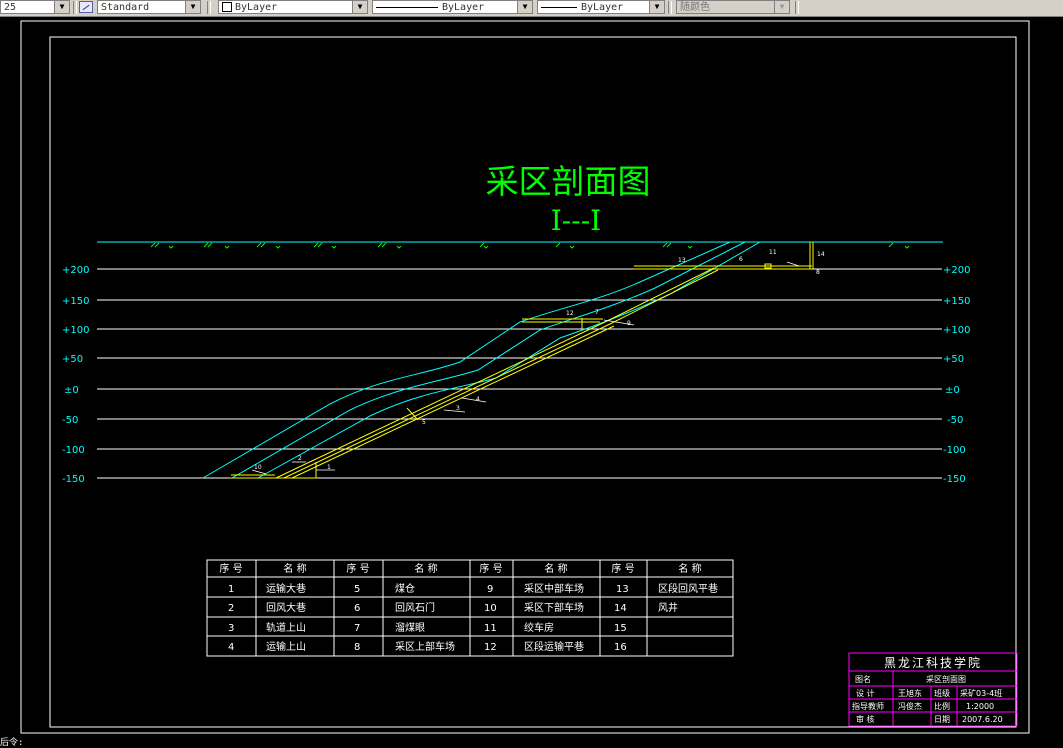  I want to click on elevation-label: -100, so click(954, 450).